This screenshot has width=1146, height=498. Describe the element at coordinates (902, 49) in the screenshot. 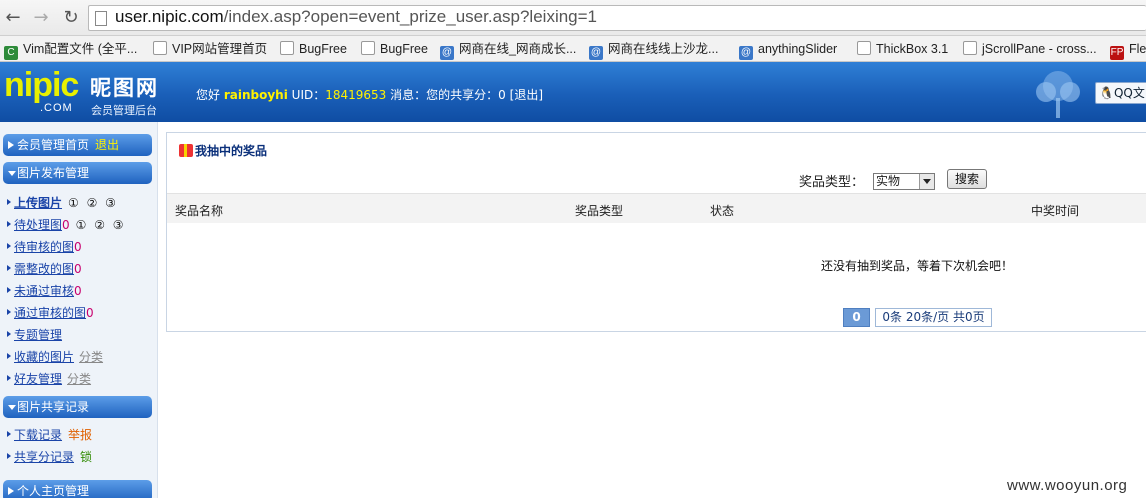

I see `bookmark-thickbox: ThickBox 3.1` at that location.